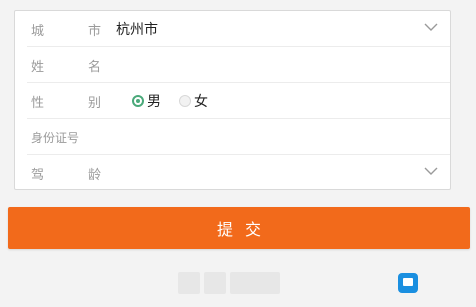 The height and width of the screenshot is (307, 476). Describe the element at coordinates (185, 101) in the screenshot. I see `radio-unchecked-icon` at that location.